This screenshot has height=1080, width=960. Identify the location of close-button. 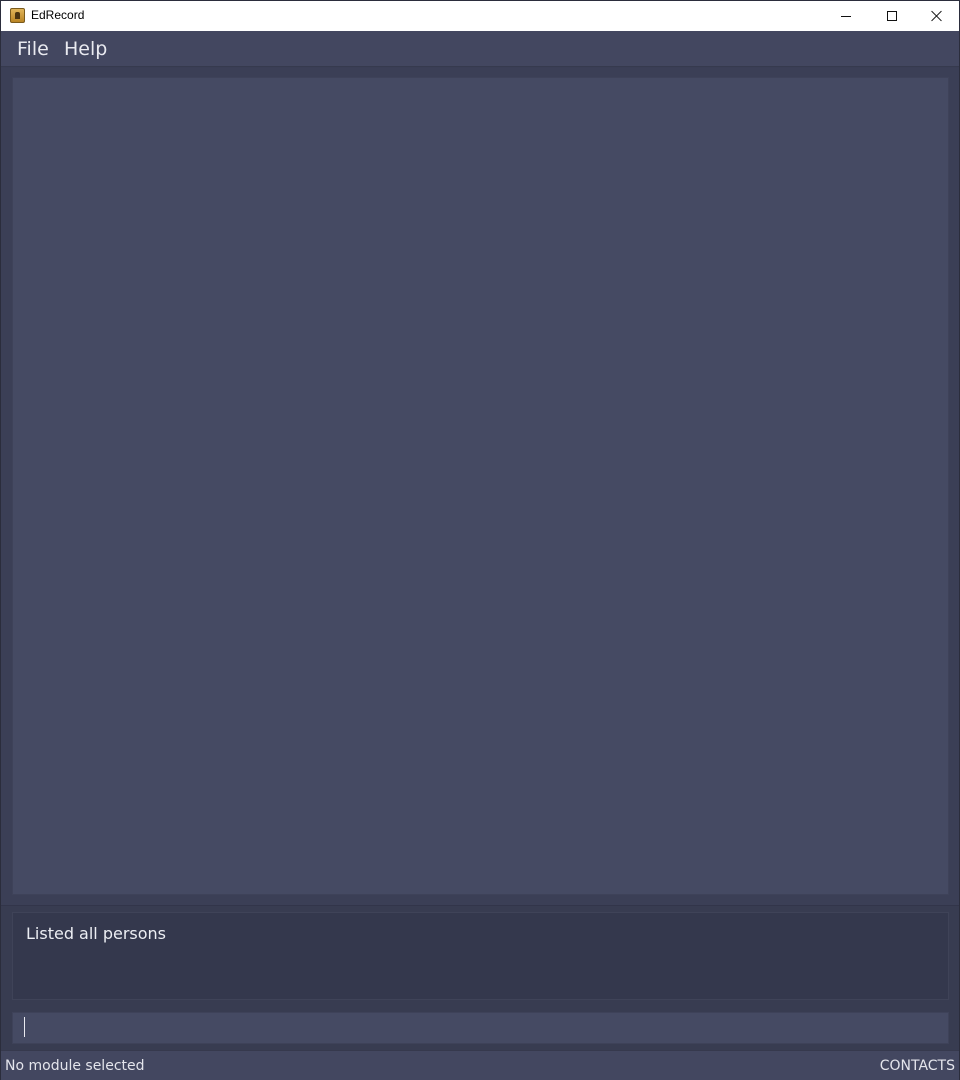
(937, 16).